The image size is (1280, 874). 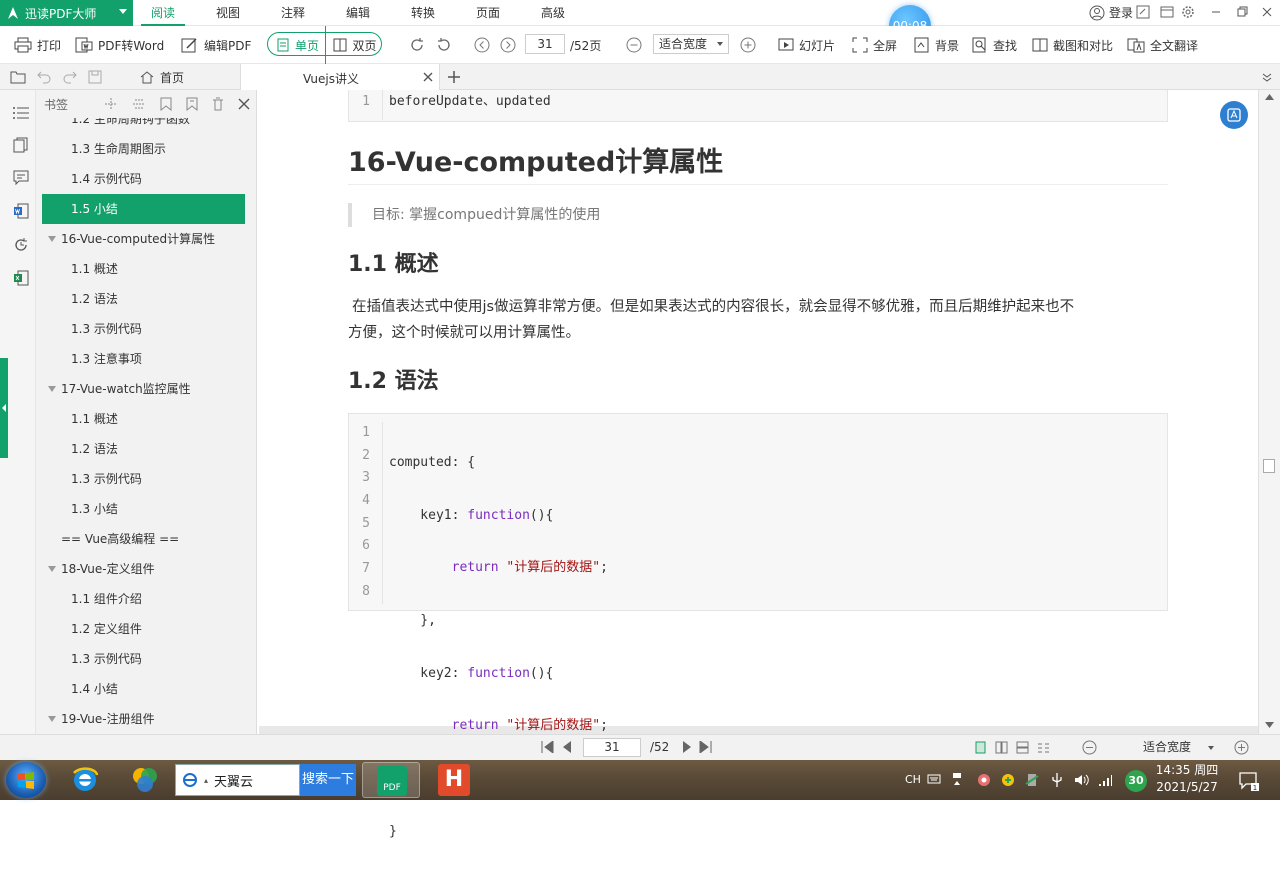 I want to click on thumbnails-icon, so click(x=21, y=145).